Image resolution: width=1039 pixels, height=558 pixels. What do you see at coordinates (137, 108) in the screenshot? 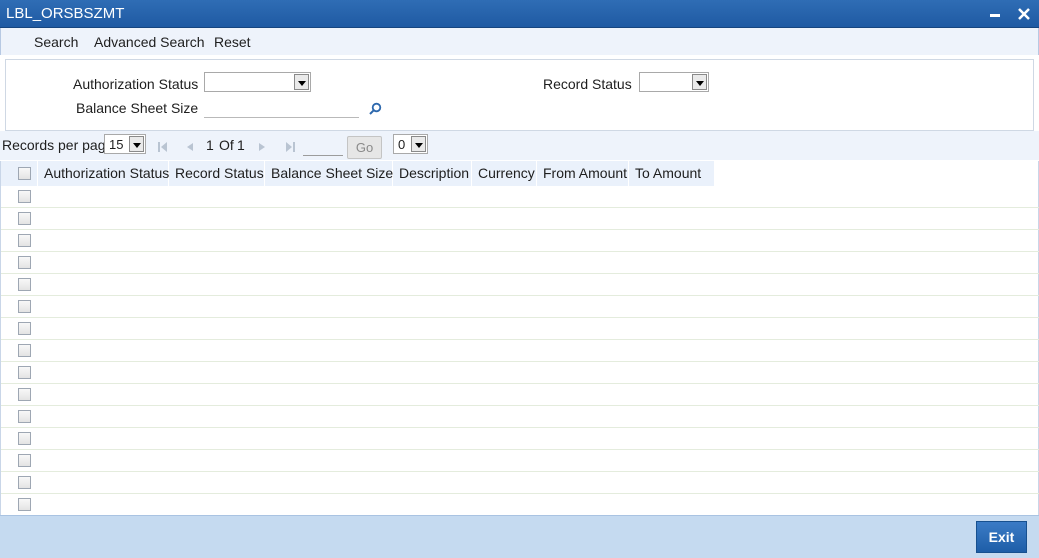
I see `balance-sheet-size-label: Balance Sheet Size` at bounding box center [137, 108].